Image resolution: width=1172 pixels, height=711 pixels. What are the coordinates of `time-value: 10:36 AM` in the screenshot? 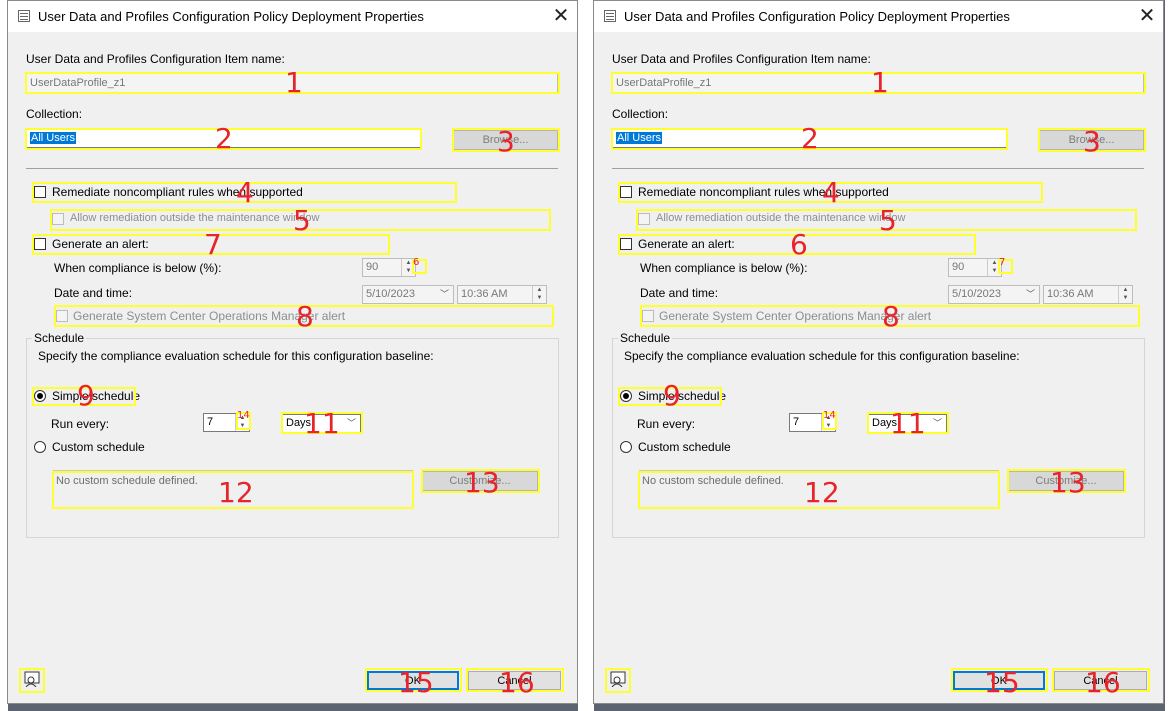 It's located at (484, 294).